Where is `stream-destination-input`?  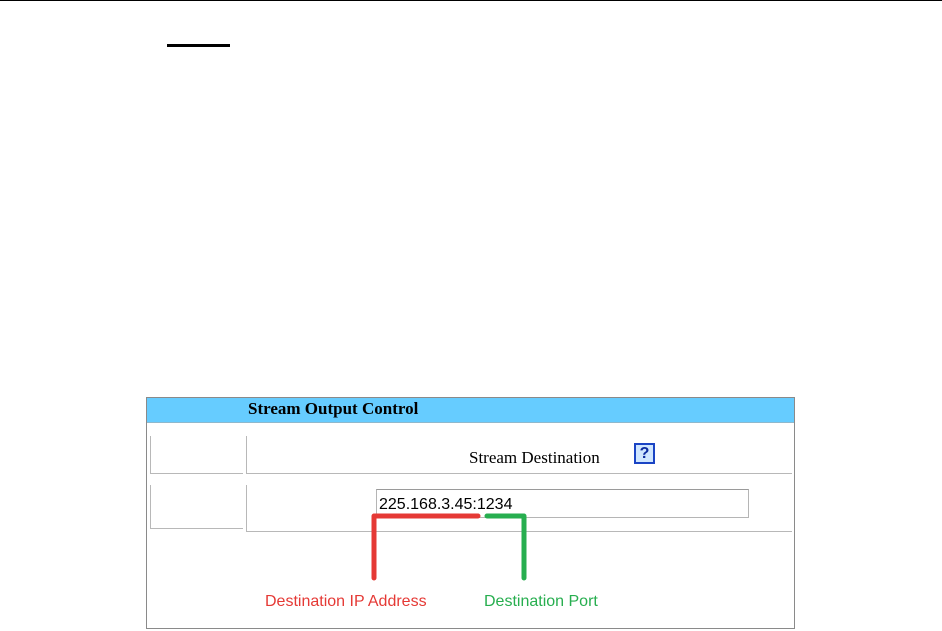 stream-destination-input is located at coordinates (562, 503).